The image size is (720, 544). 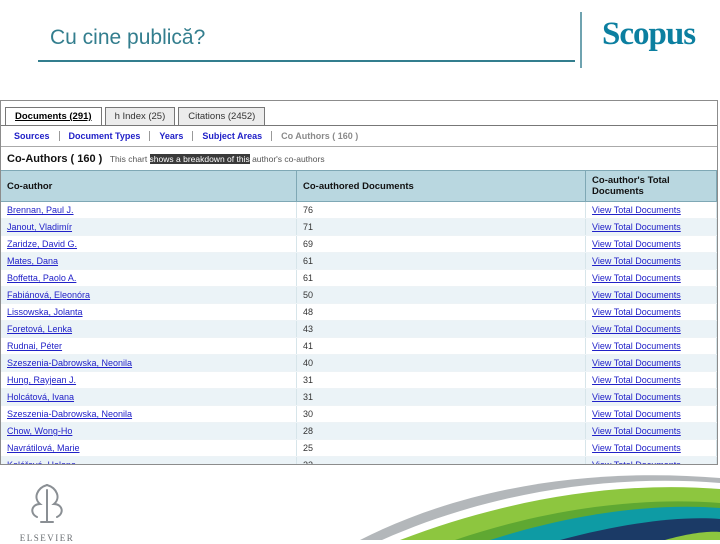 I want to click on subnav-subject-areas: Subject Areas, so click(x=233, y=136).